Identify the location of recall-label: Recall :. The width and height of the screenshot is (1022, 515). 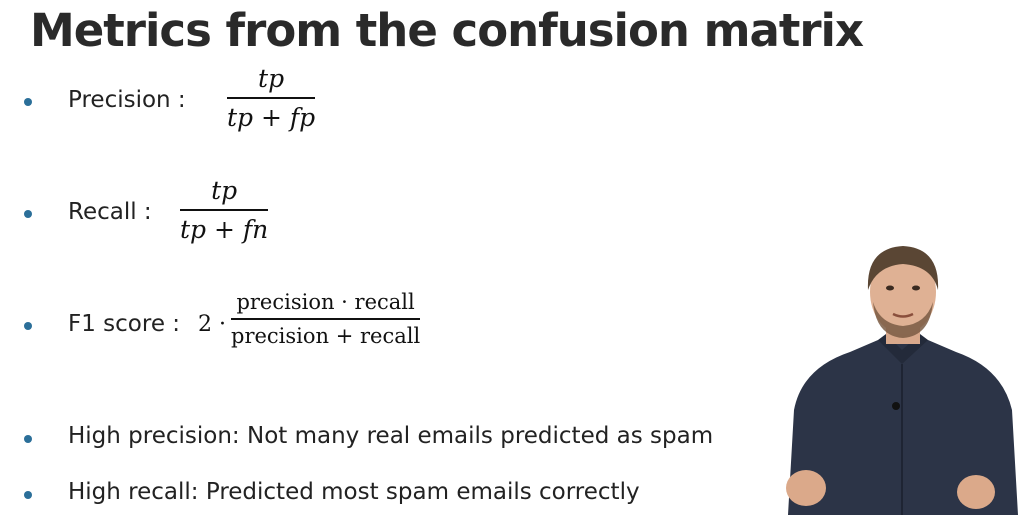
(110, 212).